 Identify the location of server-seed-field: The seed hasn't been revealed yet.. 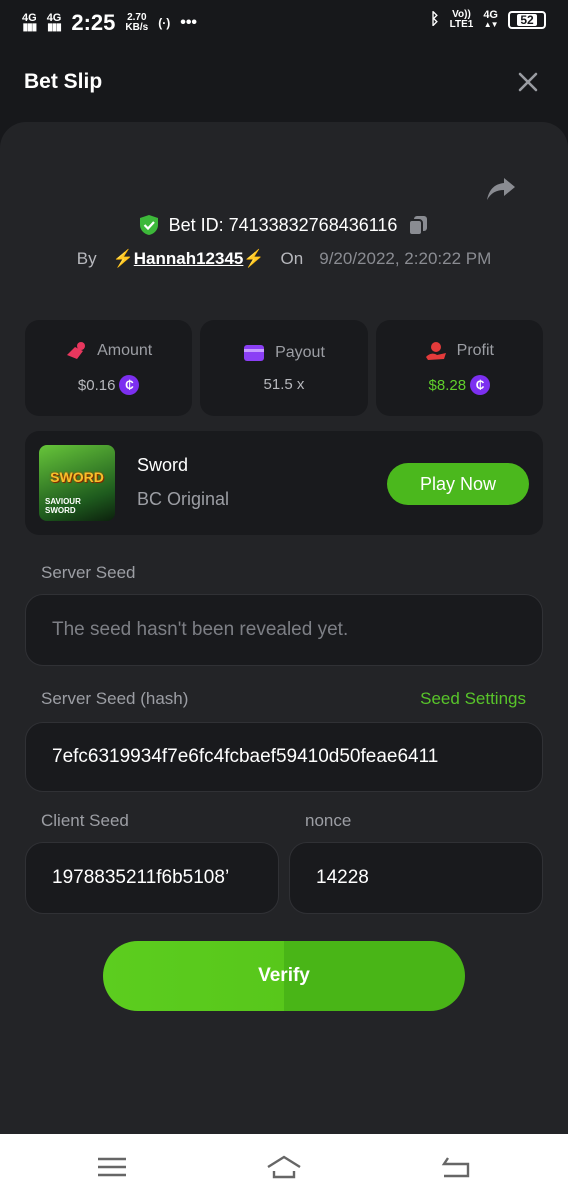
(284, 630).